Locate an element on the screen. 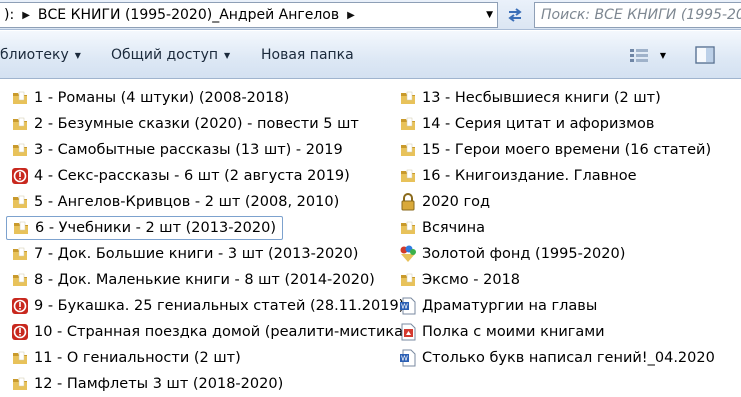 This screenshot has width=741, height=397. search-input: Поиск: ВСЕ КНИГИ (1995-2020) is located at coordinates (637, 15).